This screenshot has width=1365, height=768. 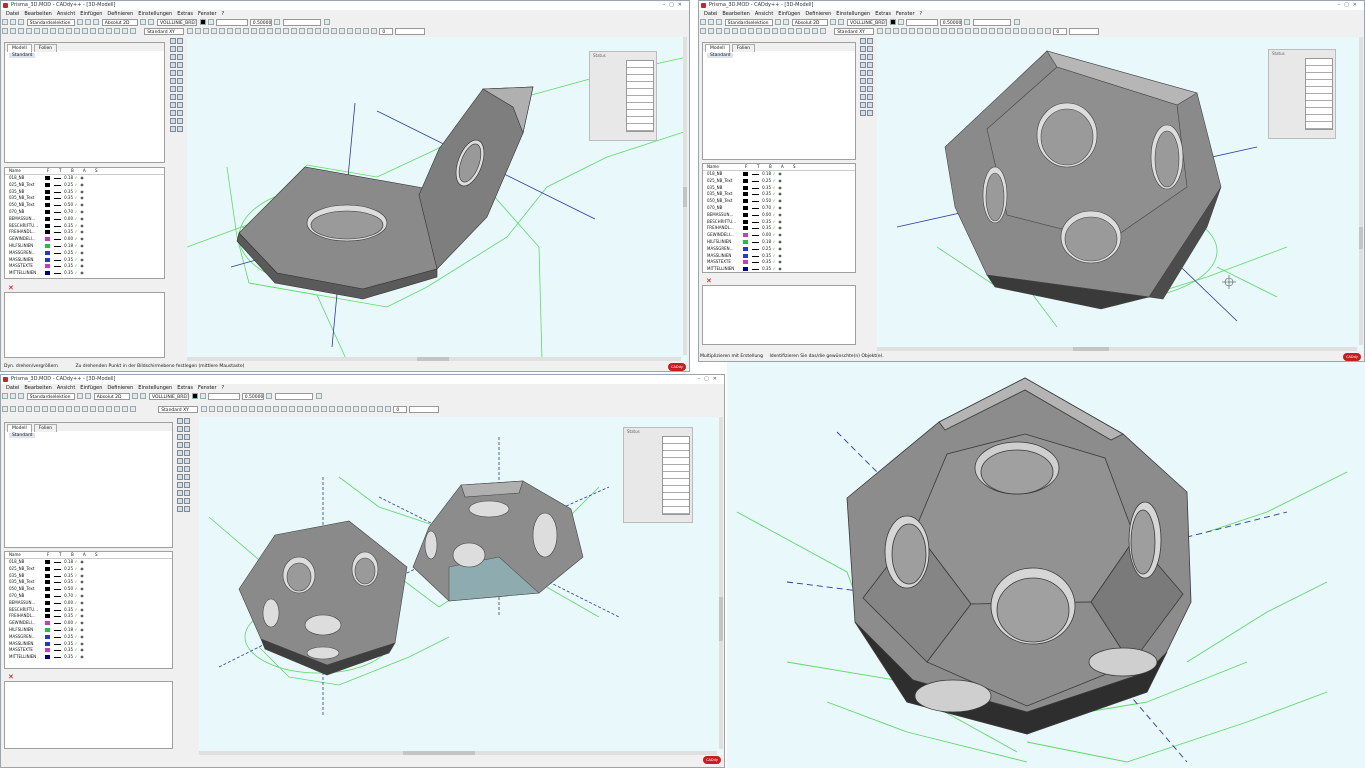 I want to click on menu-fenster: Fenster, so click(x=207, y=14).